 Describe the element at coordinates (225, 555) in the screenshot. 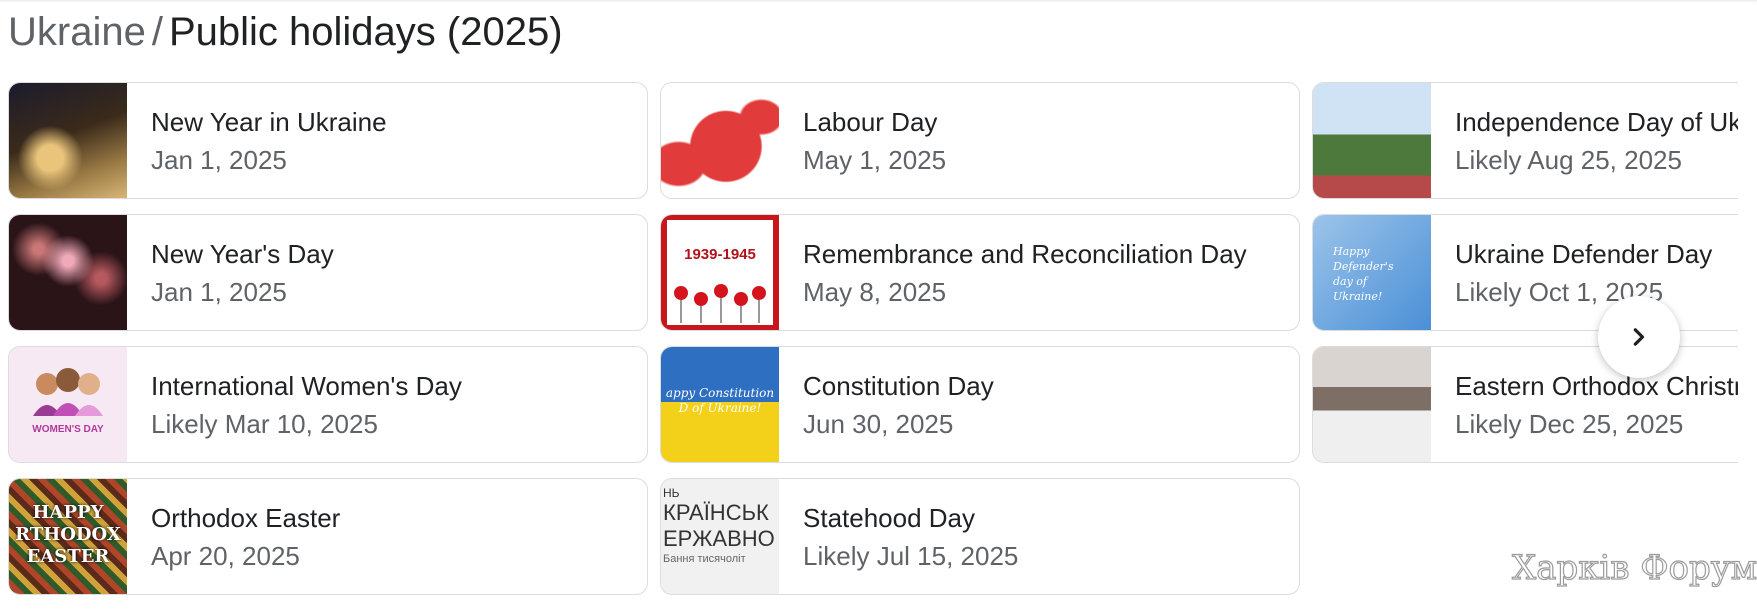

I see `holiday-date: Apr 20, 2025` at that location.